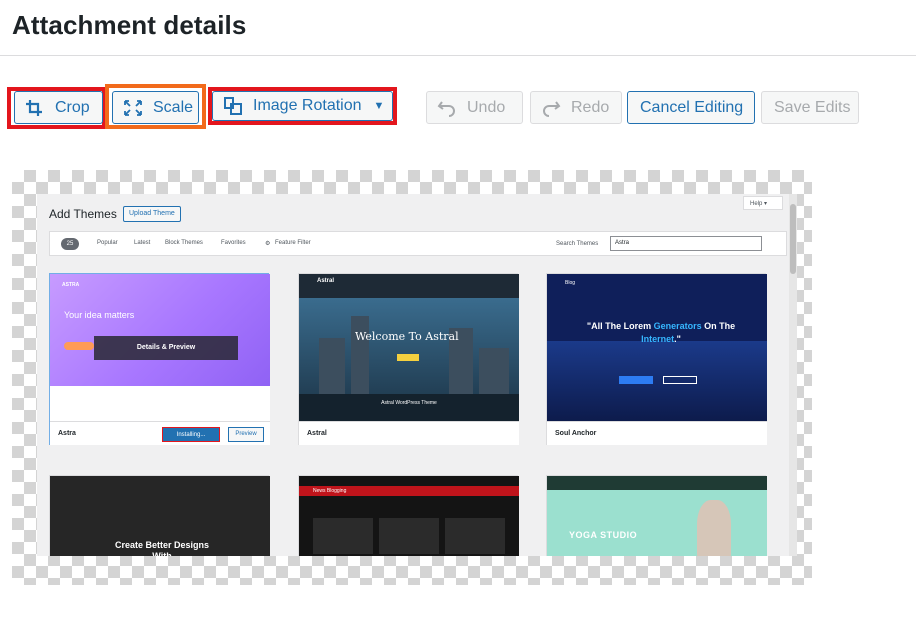 Image resolution: width=916 pixels, height=638 pixels. I want to click on theme-card-footer: Astral, so click(409, 433).